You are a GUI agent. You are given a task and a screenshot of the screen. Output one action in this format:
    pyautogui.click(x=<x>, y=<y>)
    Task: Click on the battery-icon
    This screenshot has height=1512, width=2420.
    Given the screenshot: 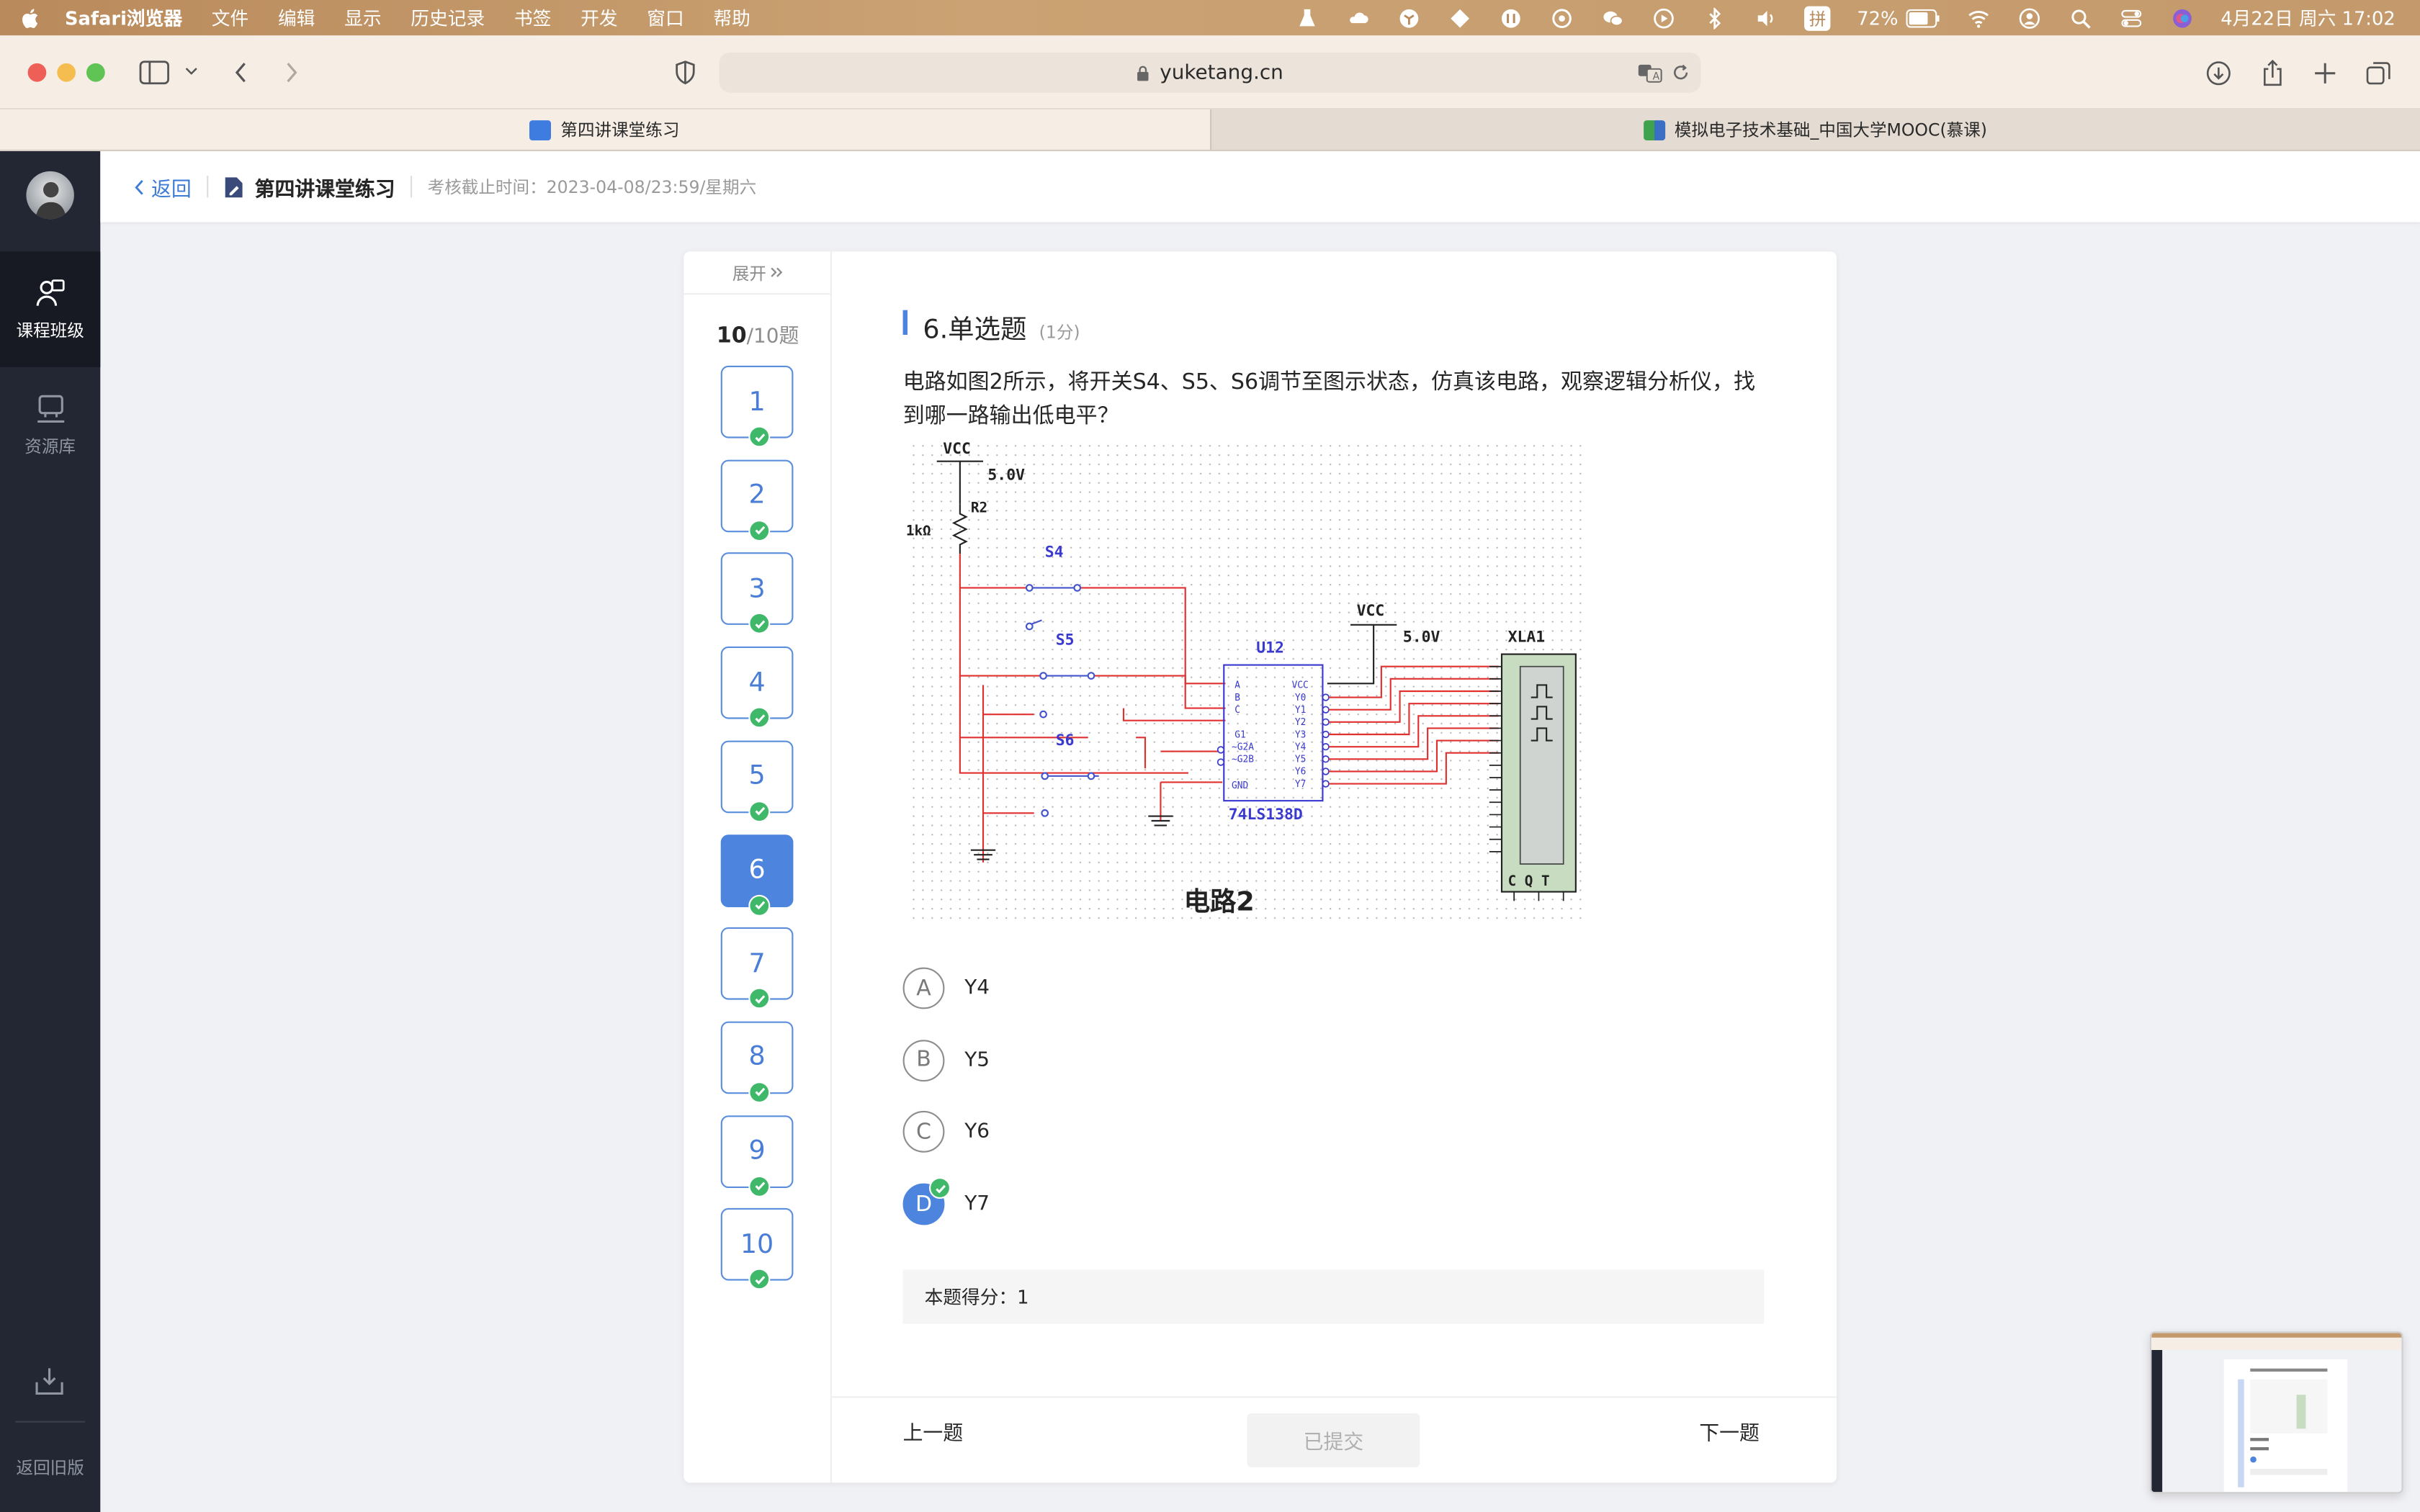 What is the action you would take?
    pyautogui.click(x=1923, y=18)
    